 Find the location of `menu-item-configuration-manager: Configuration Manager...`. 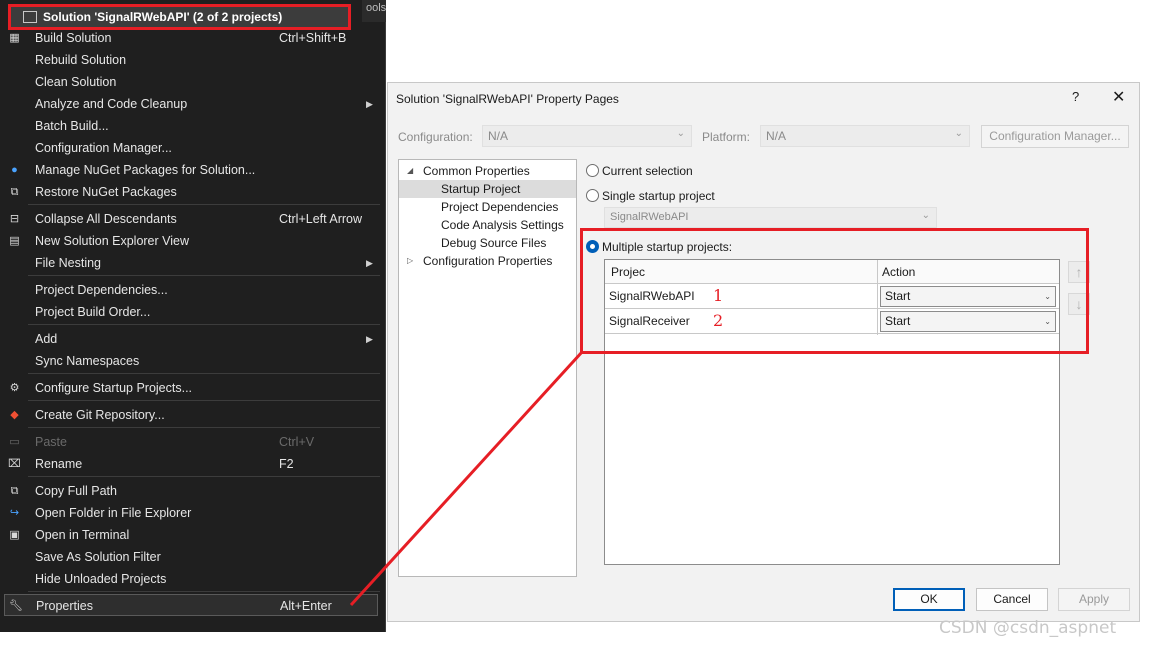

menu-item-configuration-manager: Configuration Manager... is located at coordinates (192, 148).